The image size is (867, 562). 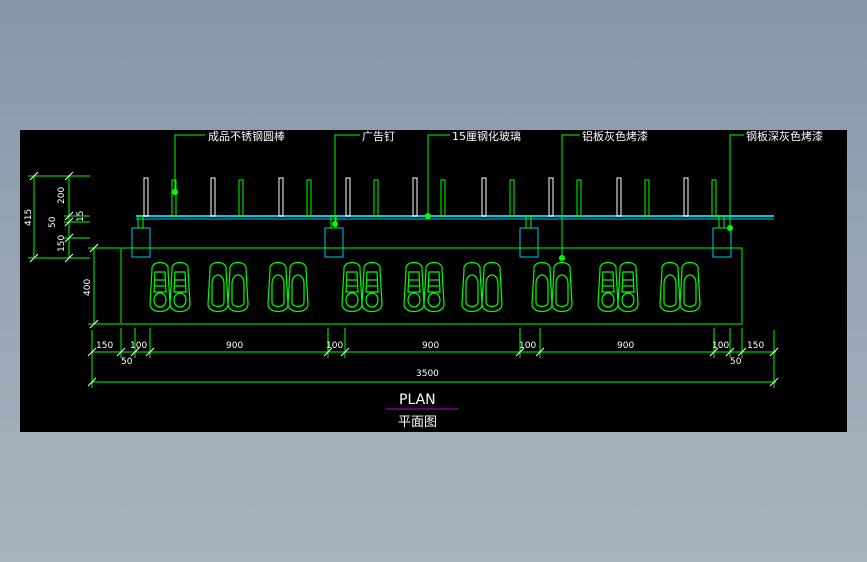 I want to click on callout-steel-label: 钢板深灰色烤漆, so click(x=784, y=136).